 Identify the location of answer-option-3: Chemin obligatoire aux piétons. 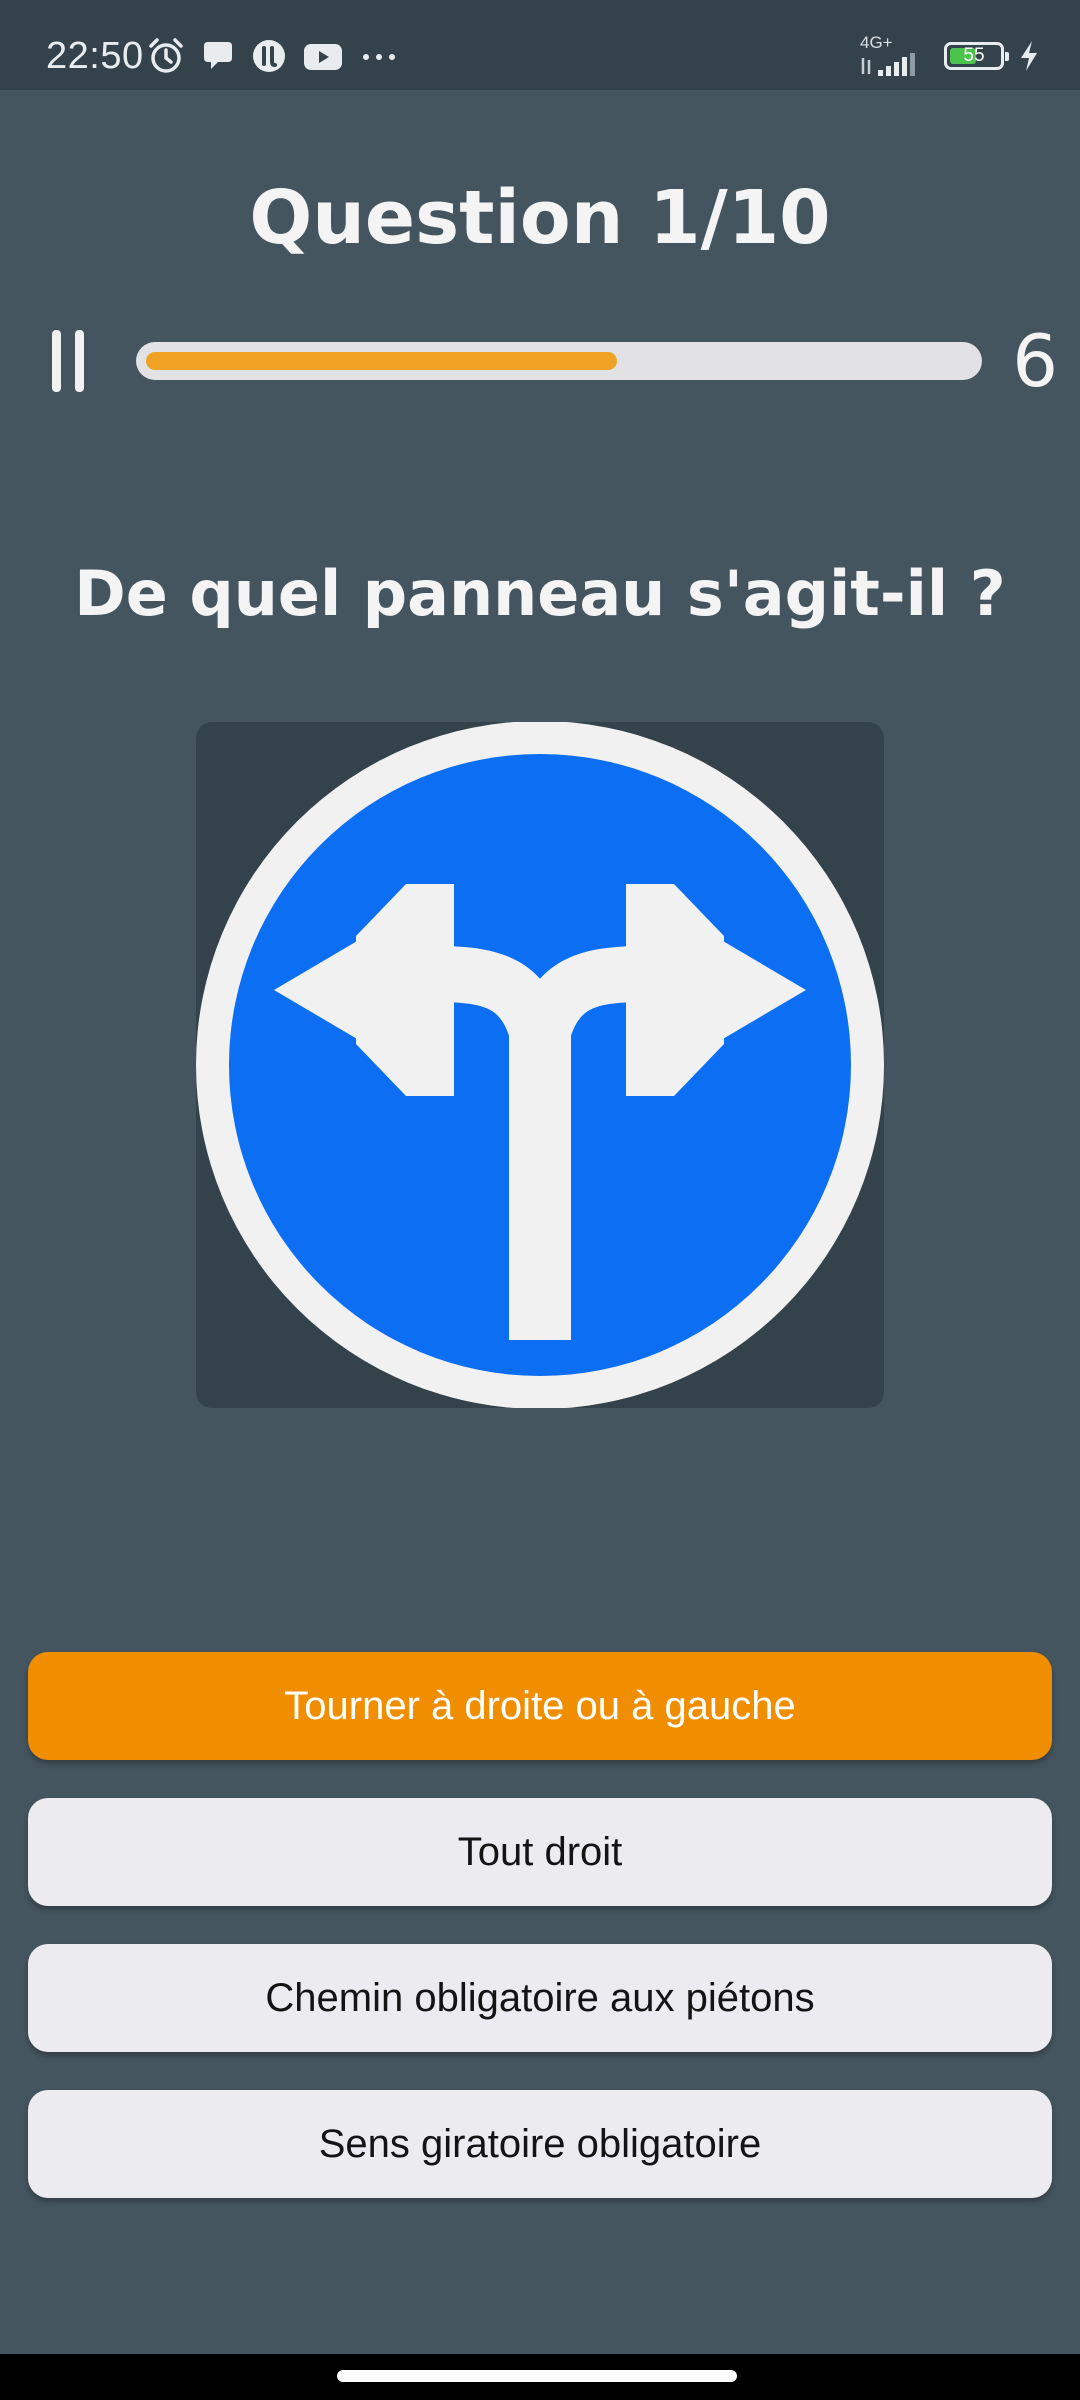
(540, 1998).